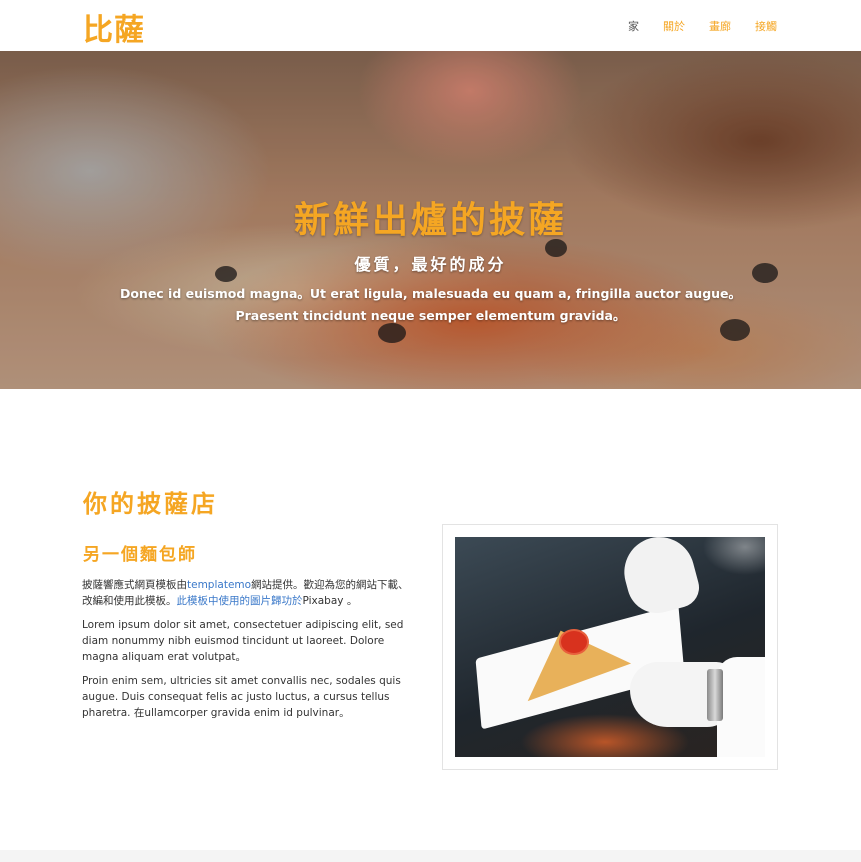  I want to click on site-logo: 比薩, so click(114, 27).